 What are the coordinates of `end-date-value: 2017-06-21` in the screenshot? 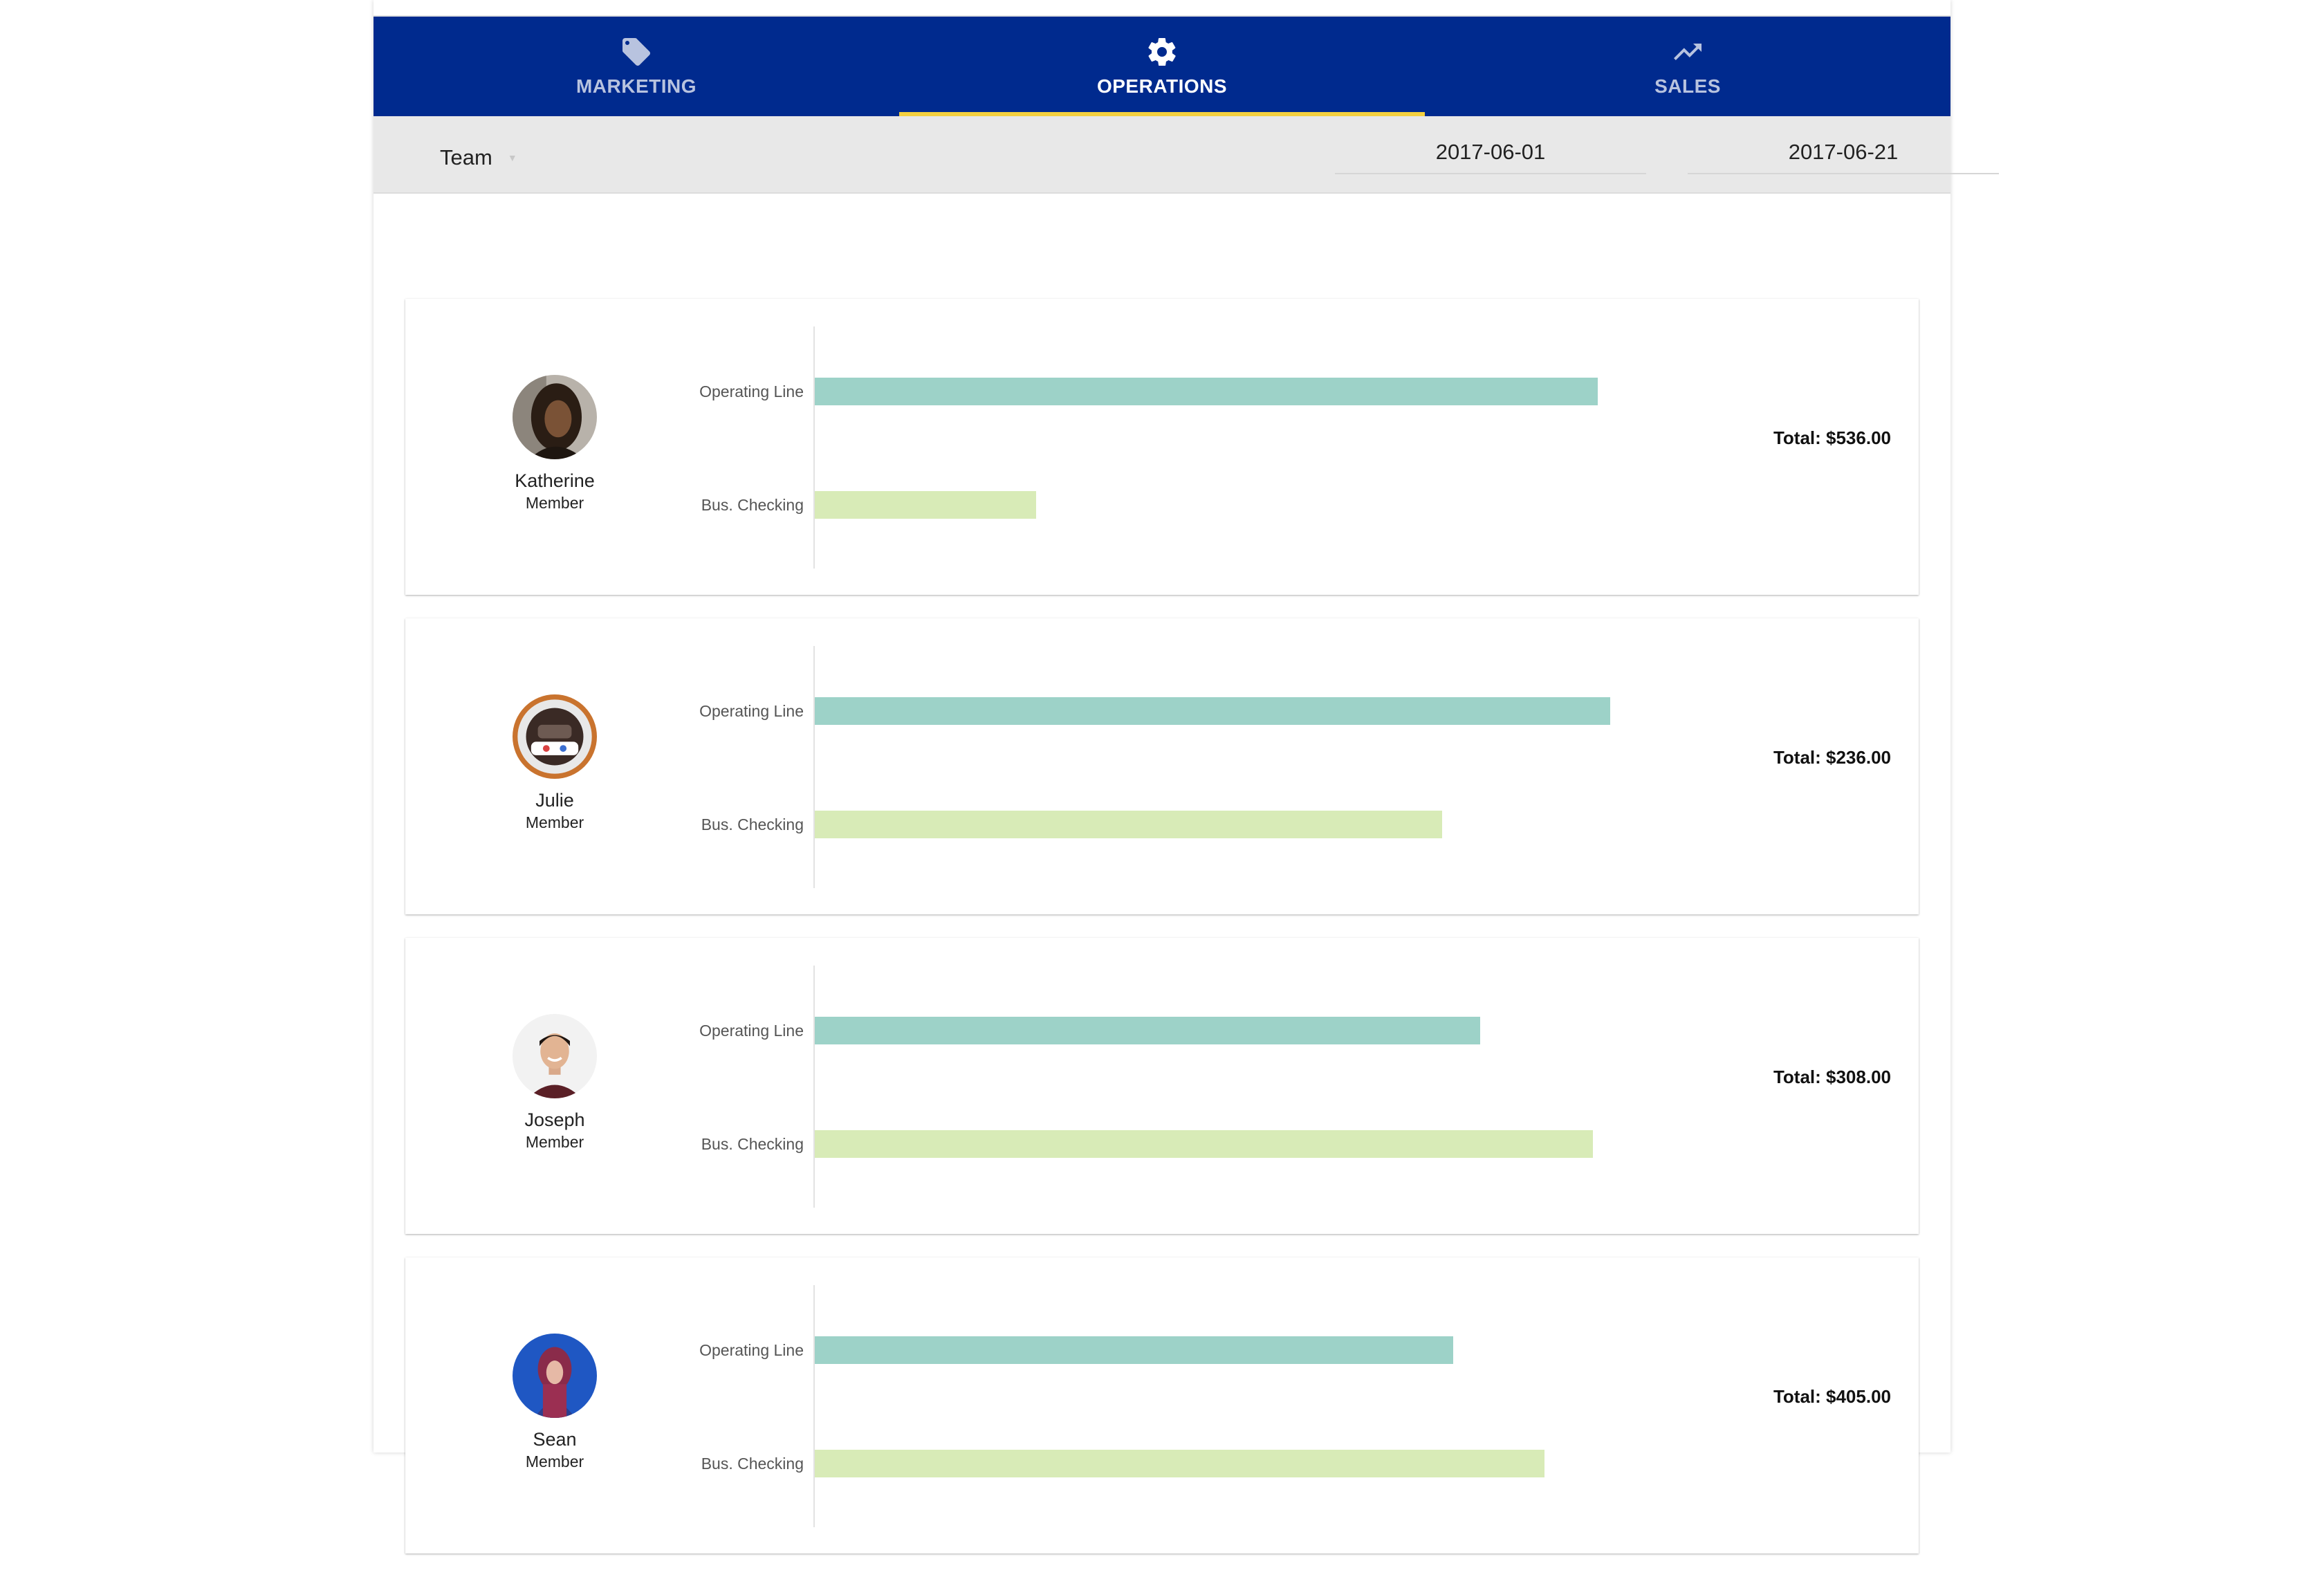 It's located at (1843, 152).